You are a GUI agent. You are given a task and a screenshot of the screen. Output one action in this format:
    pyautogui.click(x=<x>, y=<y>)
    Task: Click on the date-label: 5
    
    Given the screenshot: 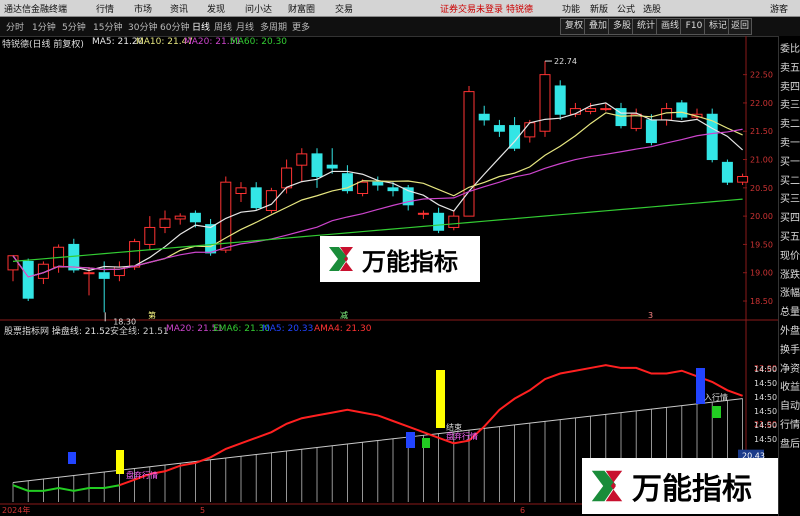 What is the action you would take?
    pyautogui.click(x=202, y=510)
    